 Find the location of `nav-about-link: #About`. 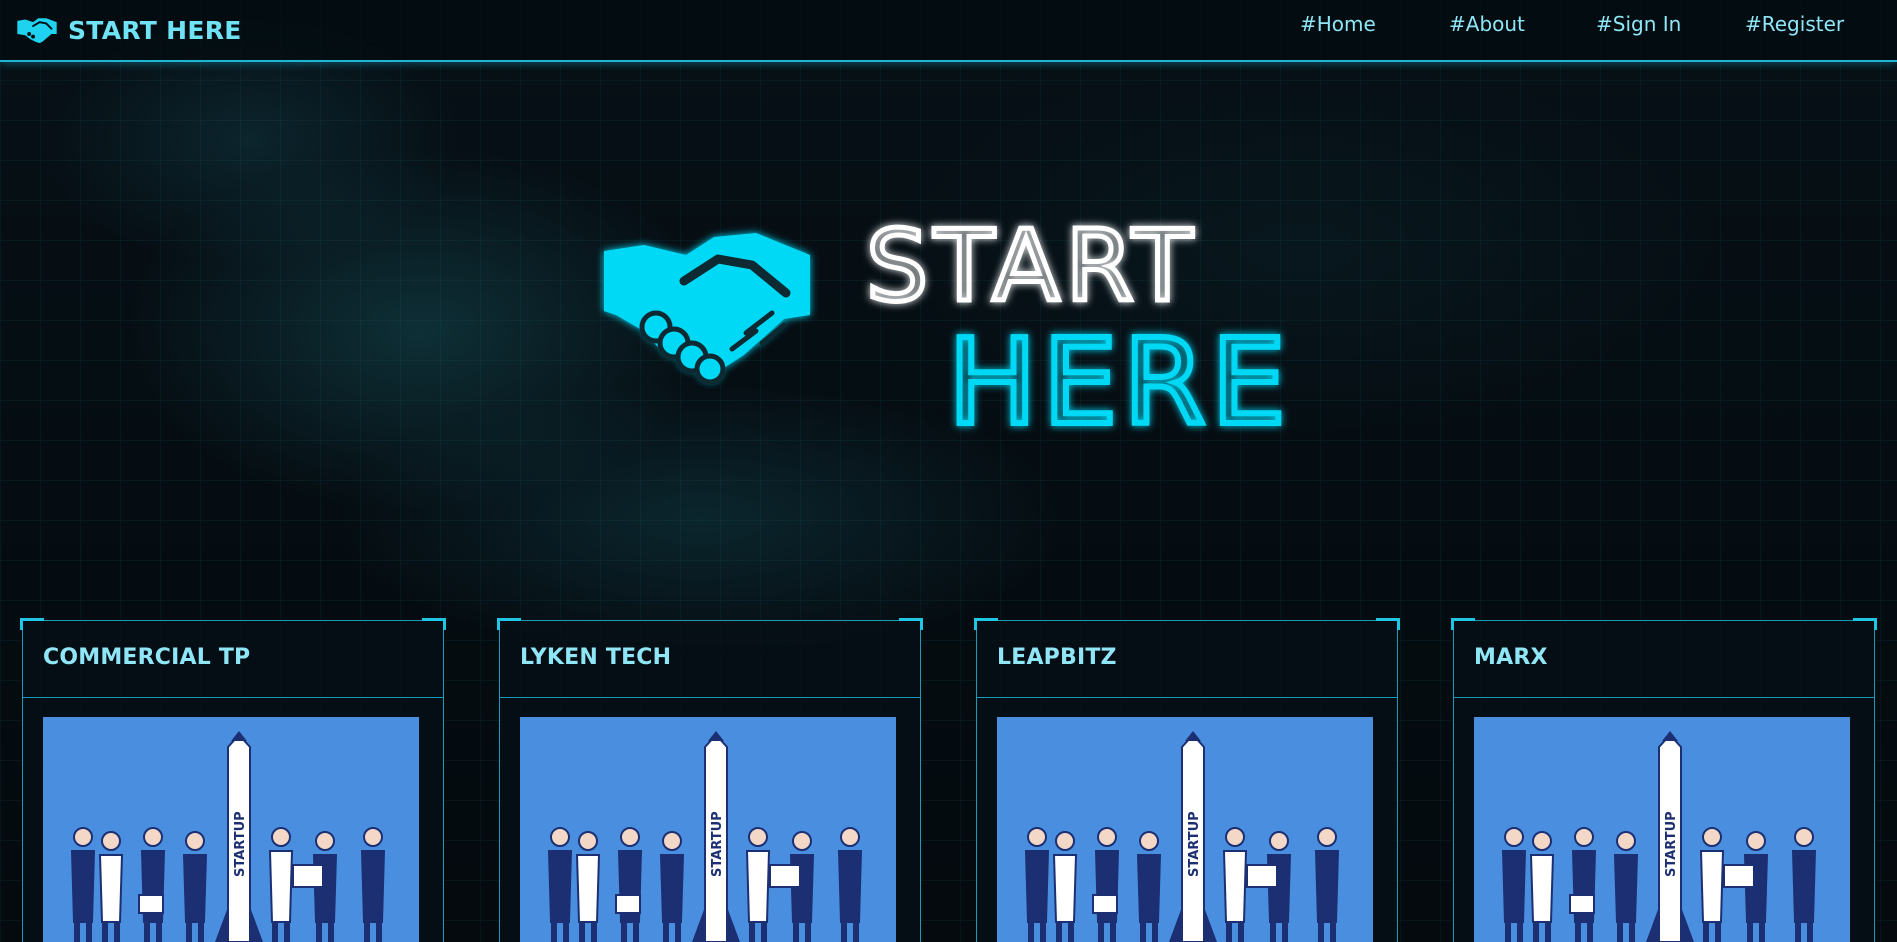

nav-about-link: #About is located at coordinates (1487, 24).